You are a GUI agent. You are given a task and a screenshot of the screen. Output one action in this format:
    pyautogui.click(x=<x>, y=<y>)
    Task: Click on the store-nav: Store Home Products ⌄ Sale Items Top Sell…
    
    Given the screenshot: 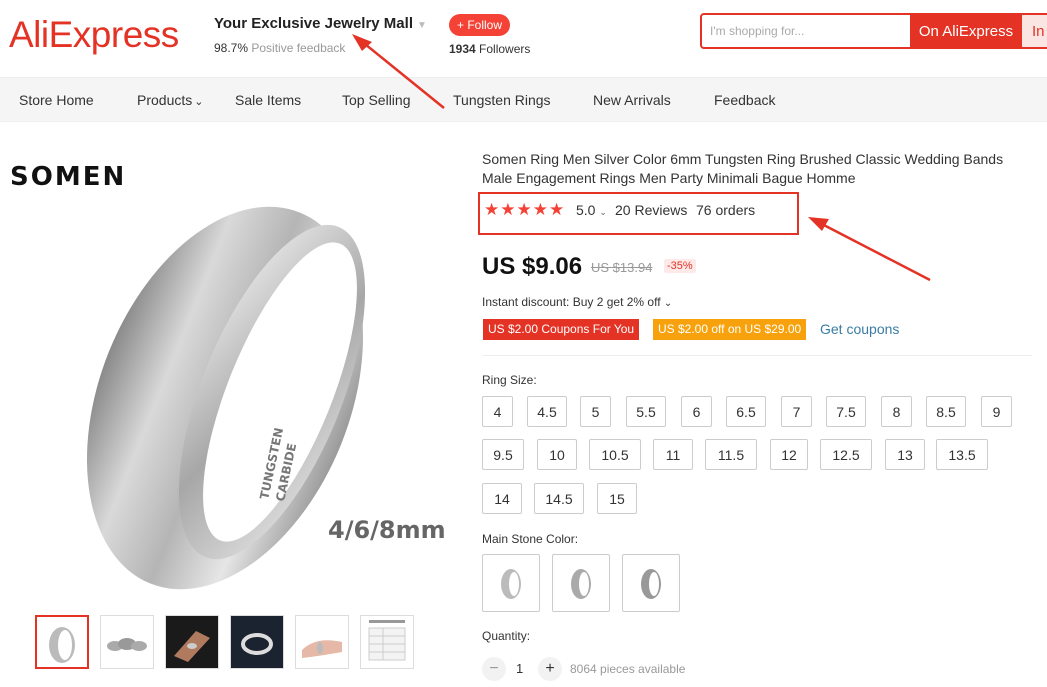 What is the action you would take?
    pyautogui.click(x=523, y=100)
    